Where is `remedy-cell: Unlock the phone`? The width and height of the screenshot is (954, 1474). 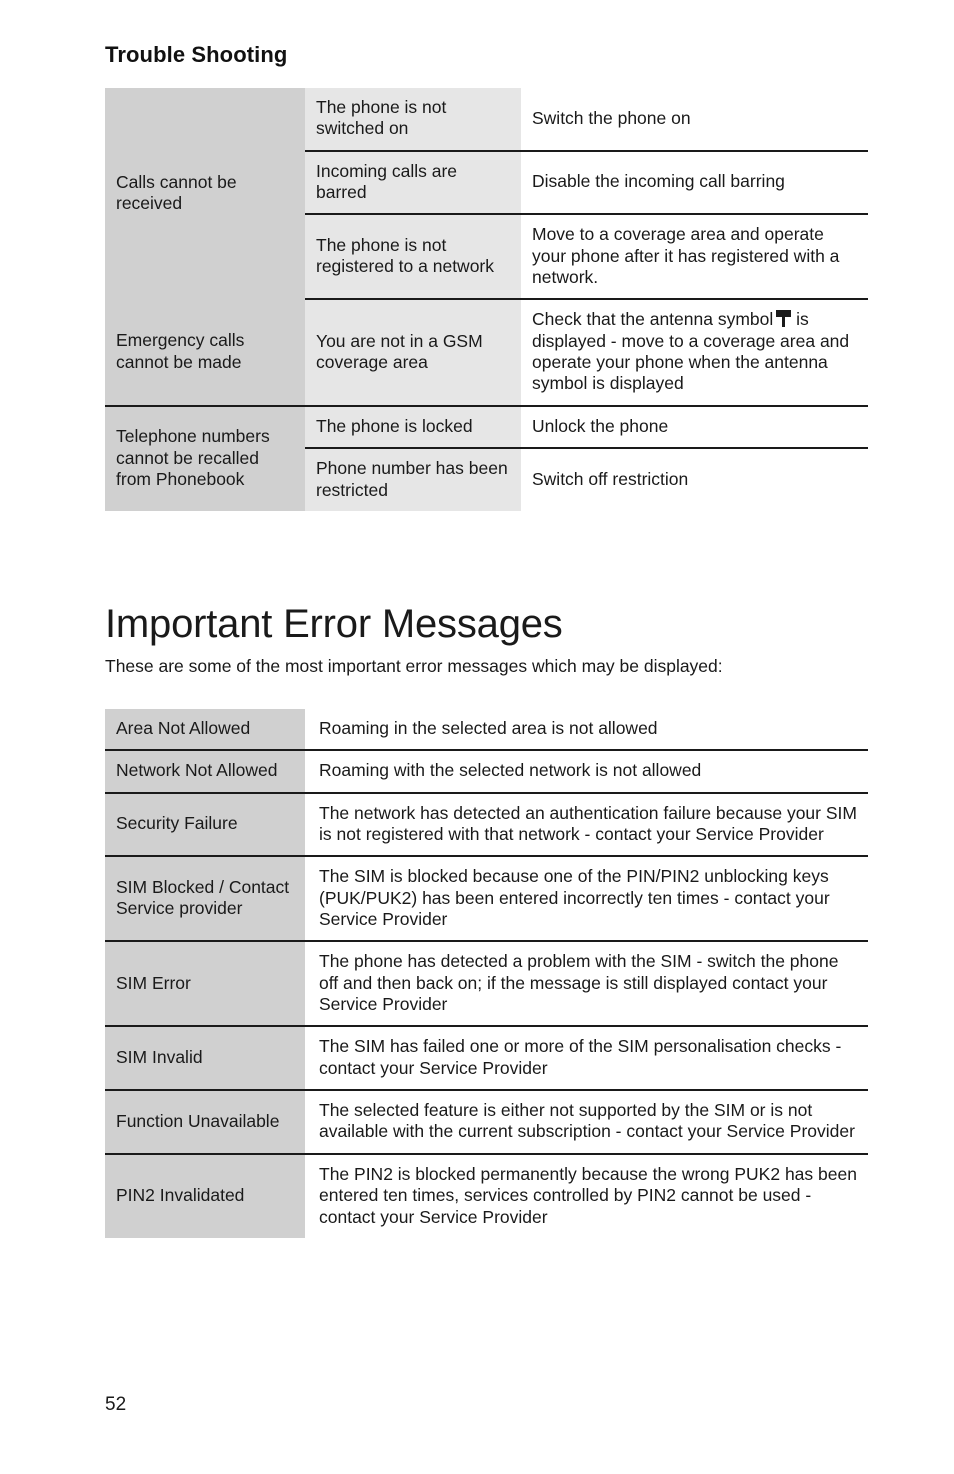
remedy-cell: Unlock the phone is located at coordinates (694, 427).